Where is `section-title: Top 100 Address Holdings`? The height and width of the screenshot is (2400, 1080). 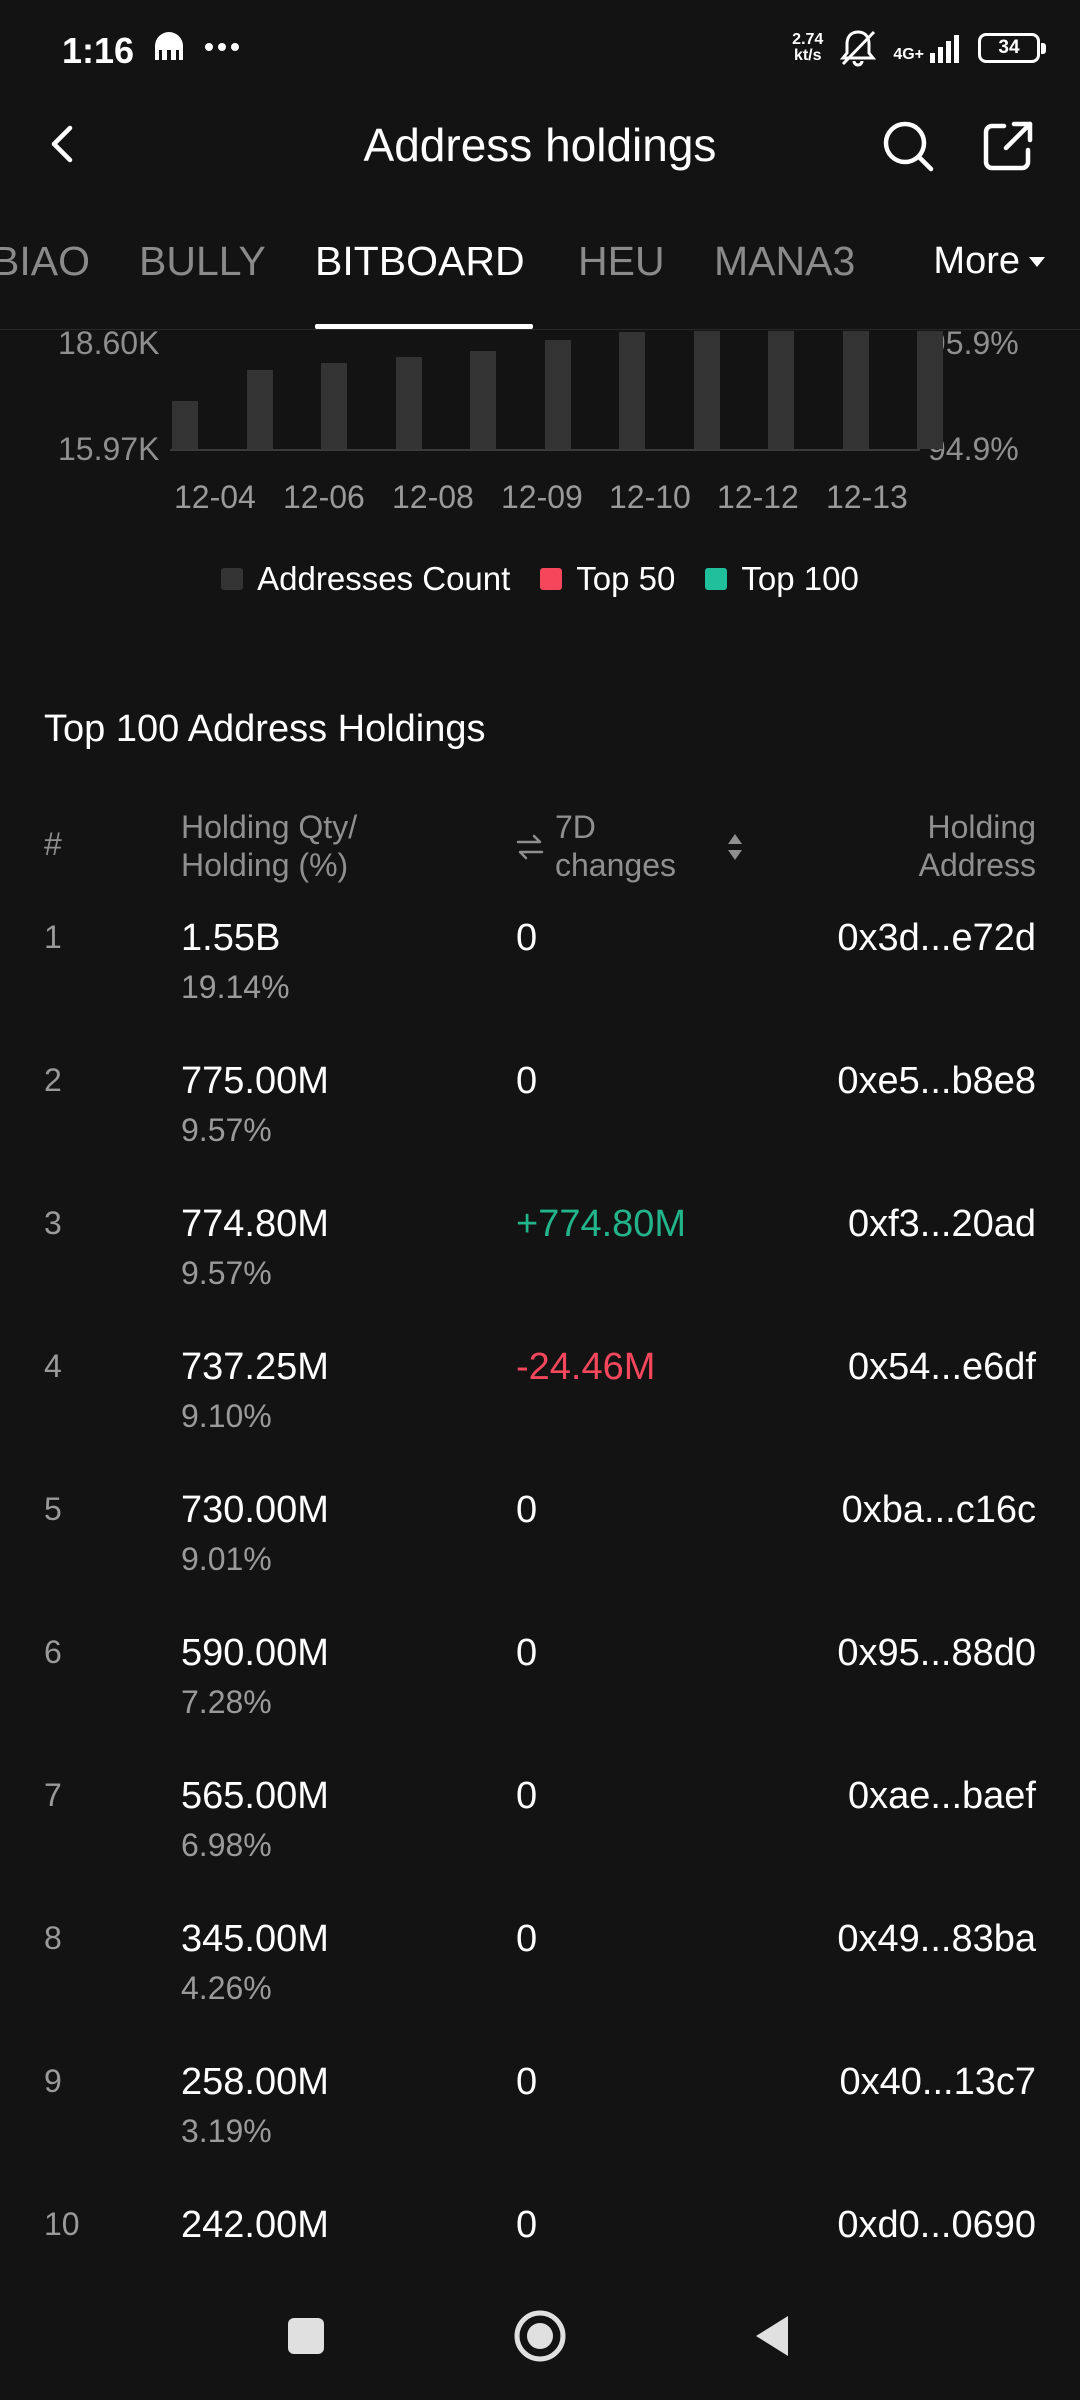 section-title: Top 100 Address Holdings is located at coordinates (265, 729).